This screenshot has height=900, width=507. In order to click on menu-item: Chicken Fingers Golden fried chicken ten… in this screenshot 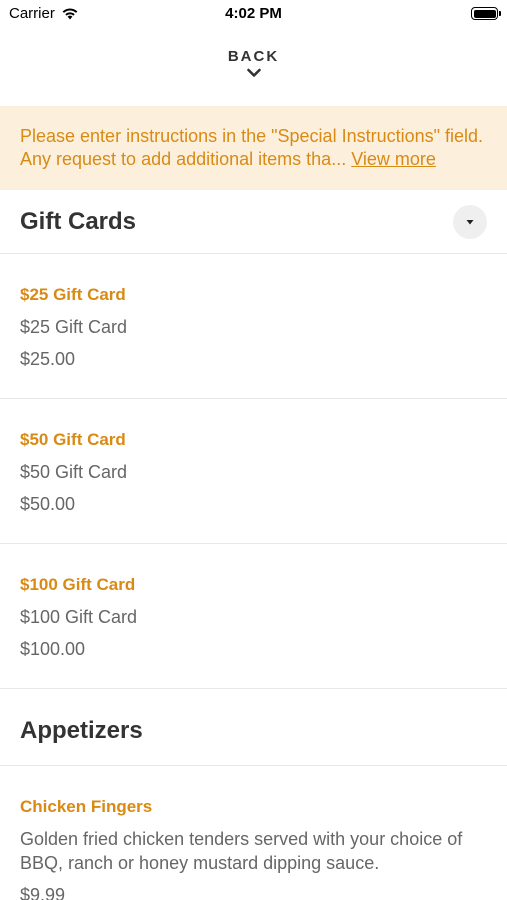, I will do `click(253, 833)`.